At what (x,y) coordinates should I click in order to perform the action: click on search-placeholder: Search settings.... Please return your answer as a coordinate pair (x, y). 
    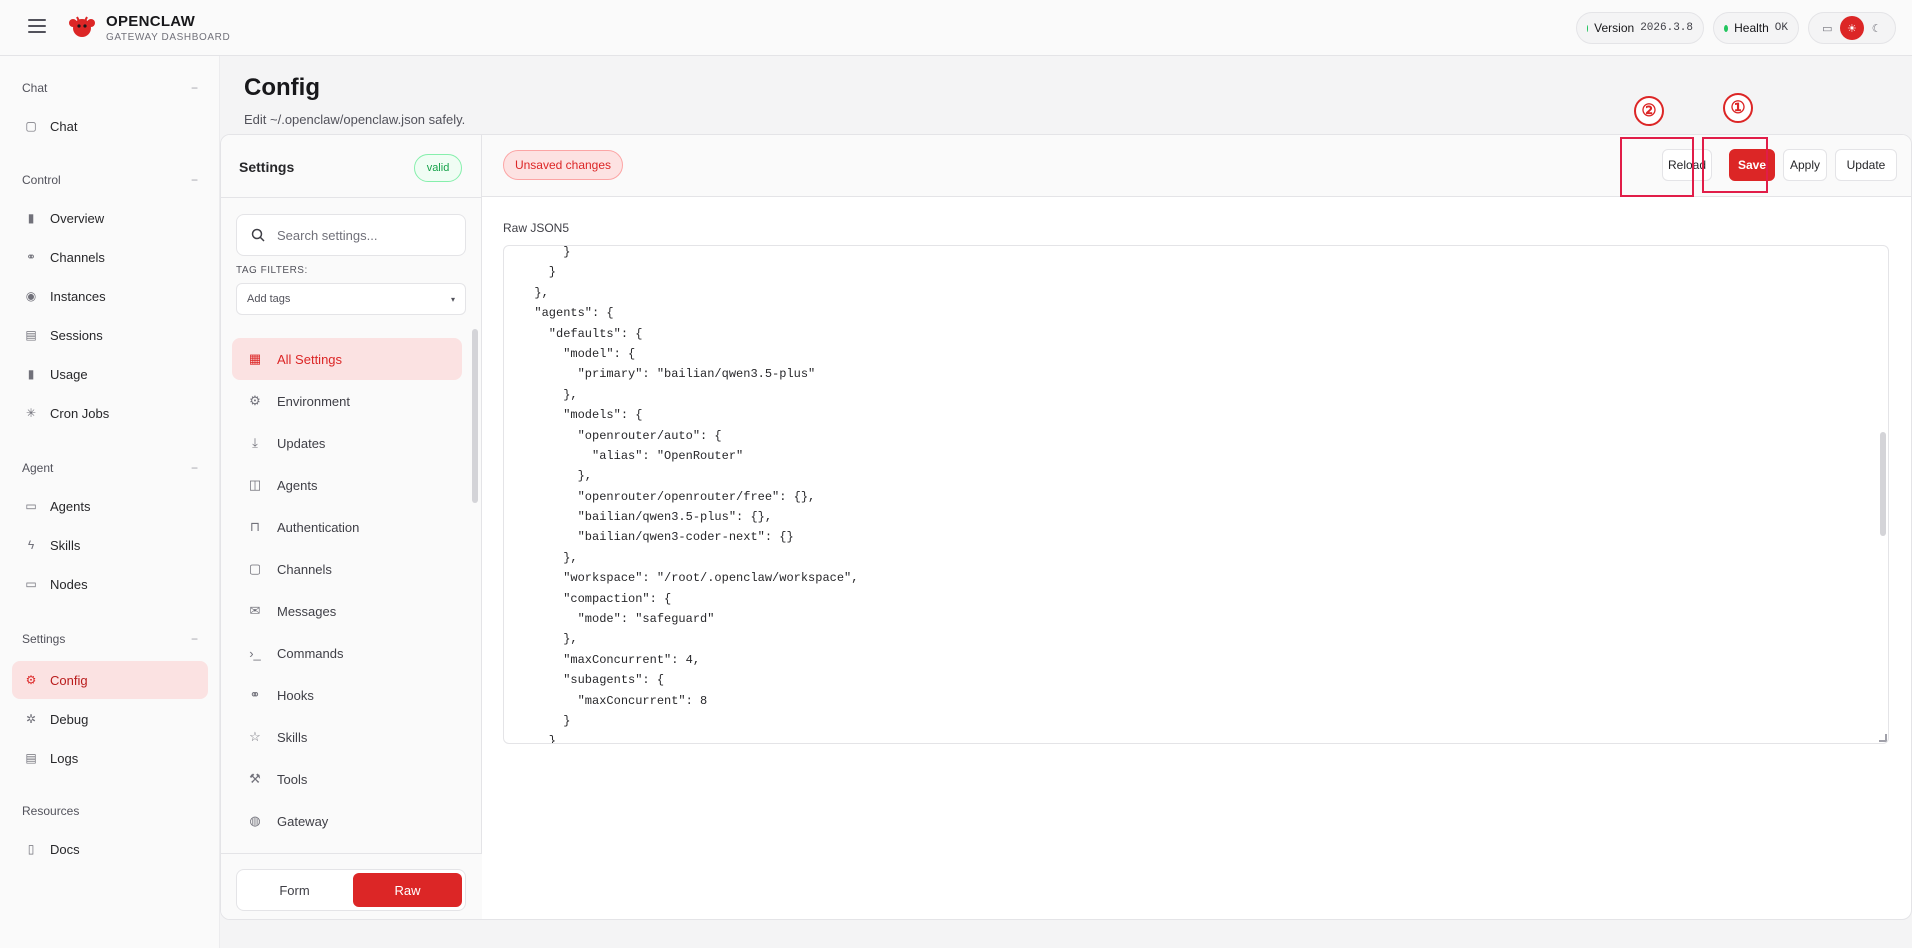
    Looking at the image, I should click on (327, 235).